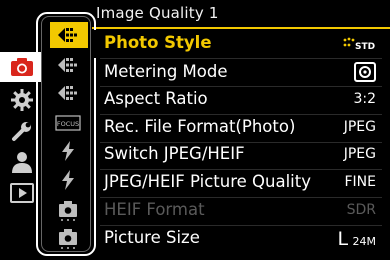 The image size is (390, 260). I want to click on menu-item-picture-quality: JPEG/HEIF Picture Quality FINE, so click(241, 183).